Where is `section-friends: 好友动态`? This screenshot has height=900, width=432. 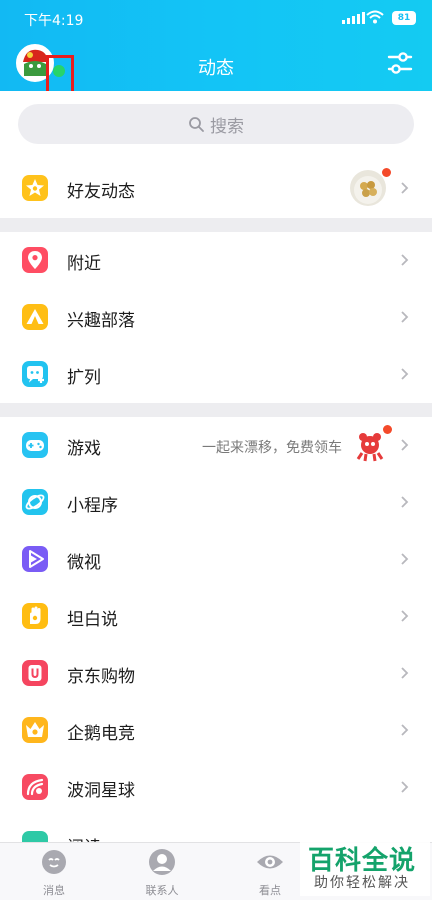
section-friends: 好友动态 is located at coordinates (216, 188).